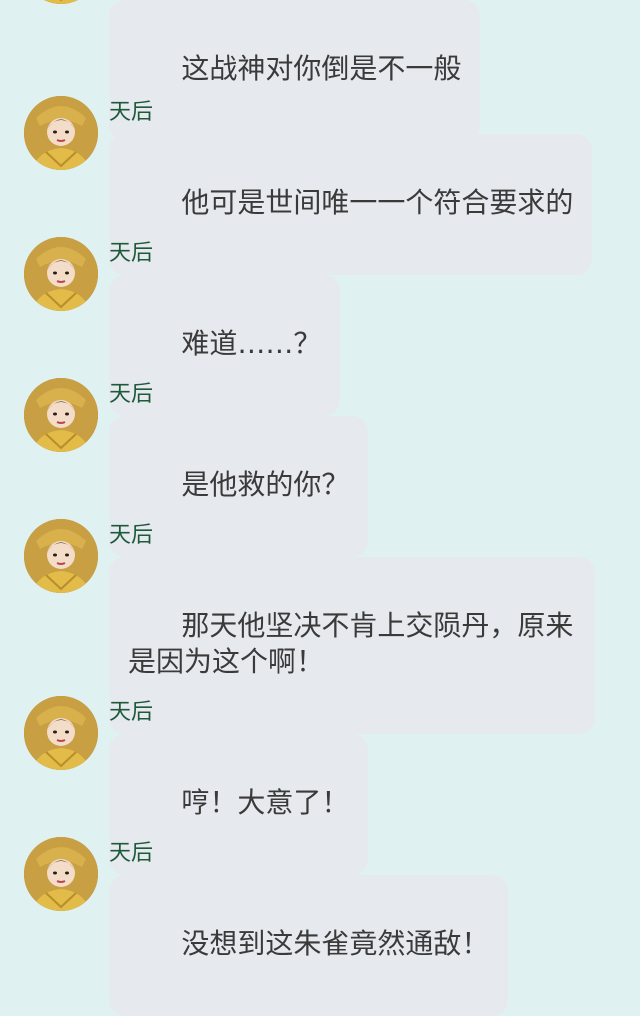  What do you see at coordinates (377, 202) in the screenshot?
I see `message-text: 他可是世间唯一一个符合要求的` at bounding box center [377, 202].